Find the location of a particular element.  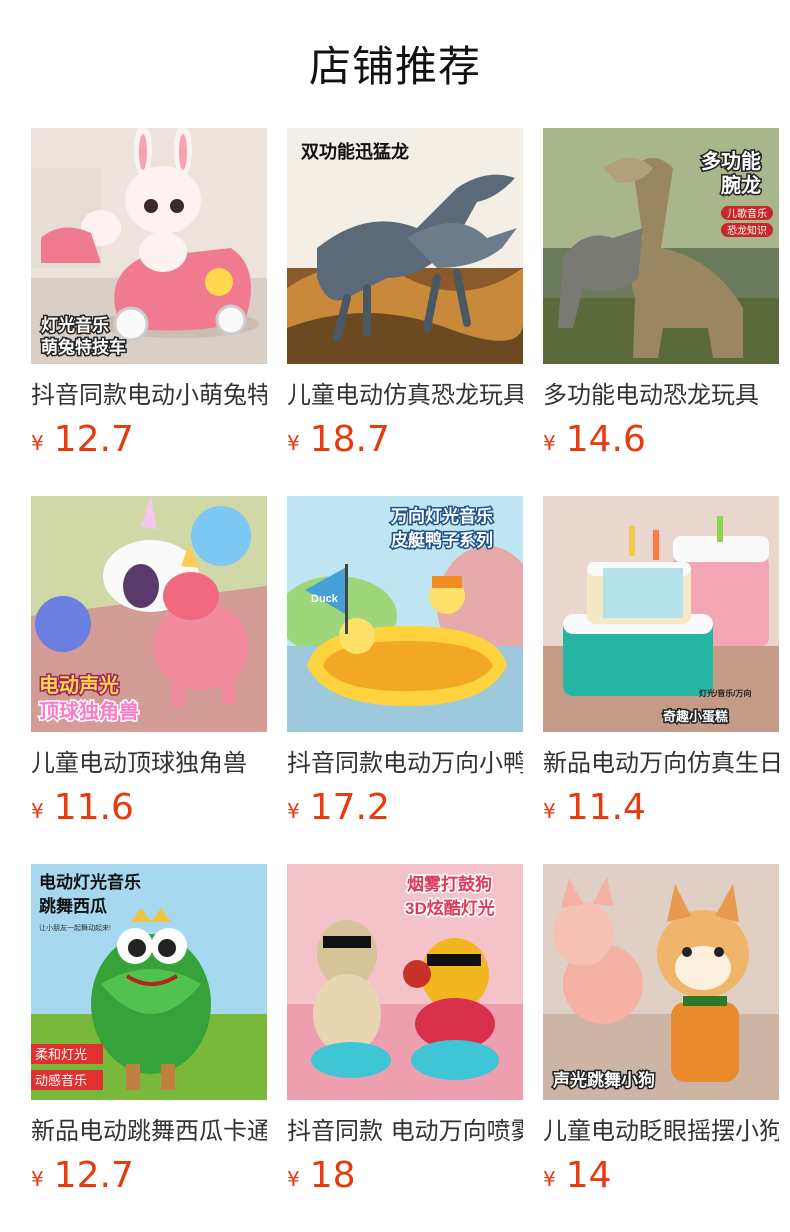

product-card: 奇趣小蛋糕 灯光/音乐/万向 新品电动万向仿真生日蛋糕 ¥ 11.4 is located at coordinates (661, 680).